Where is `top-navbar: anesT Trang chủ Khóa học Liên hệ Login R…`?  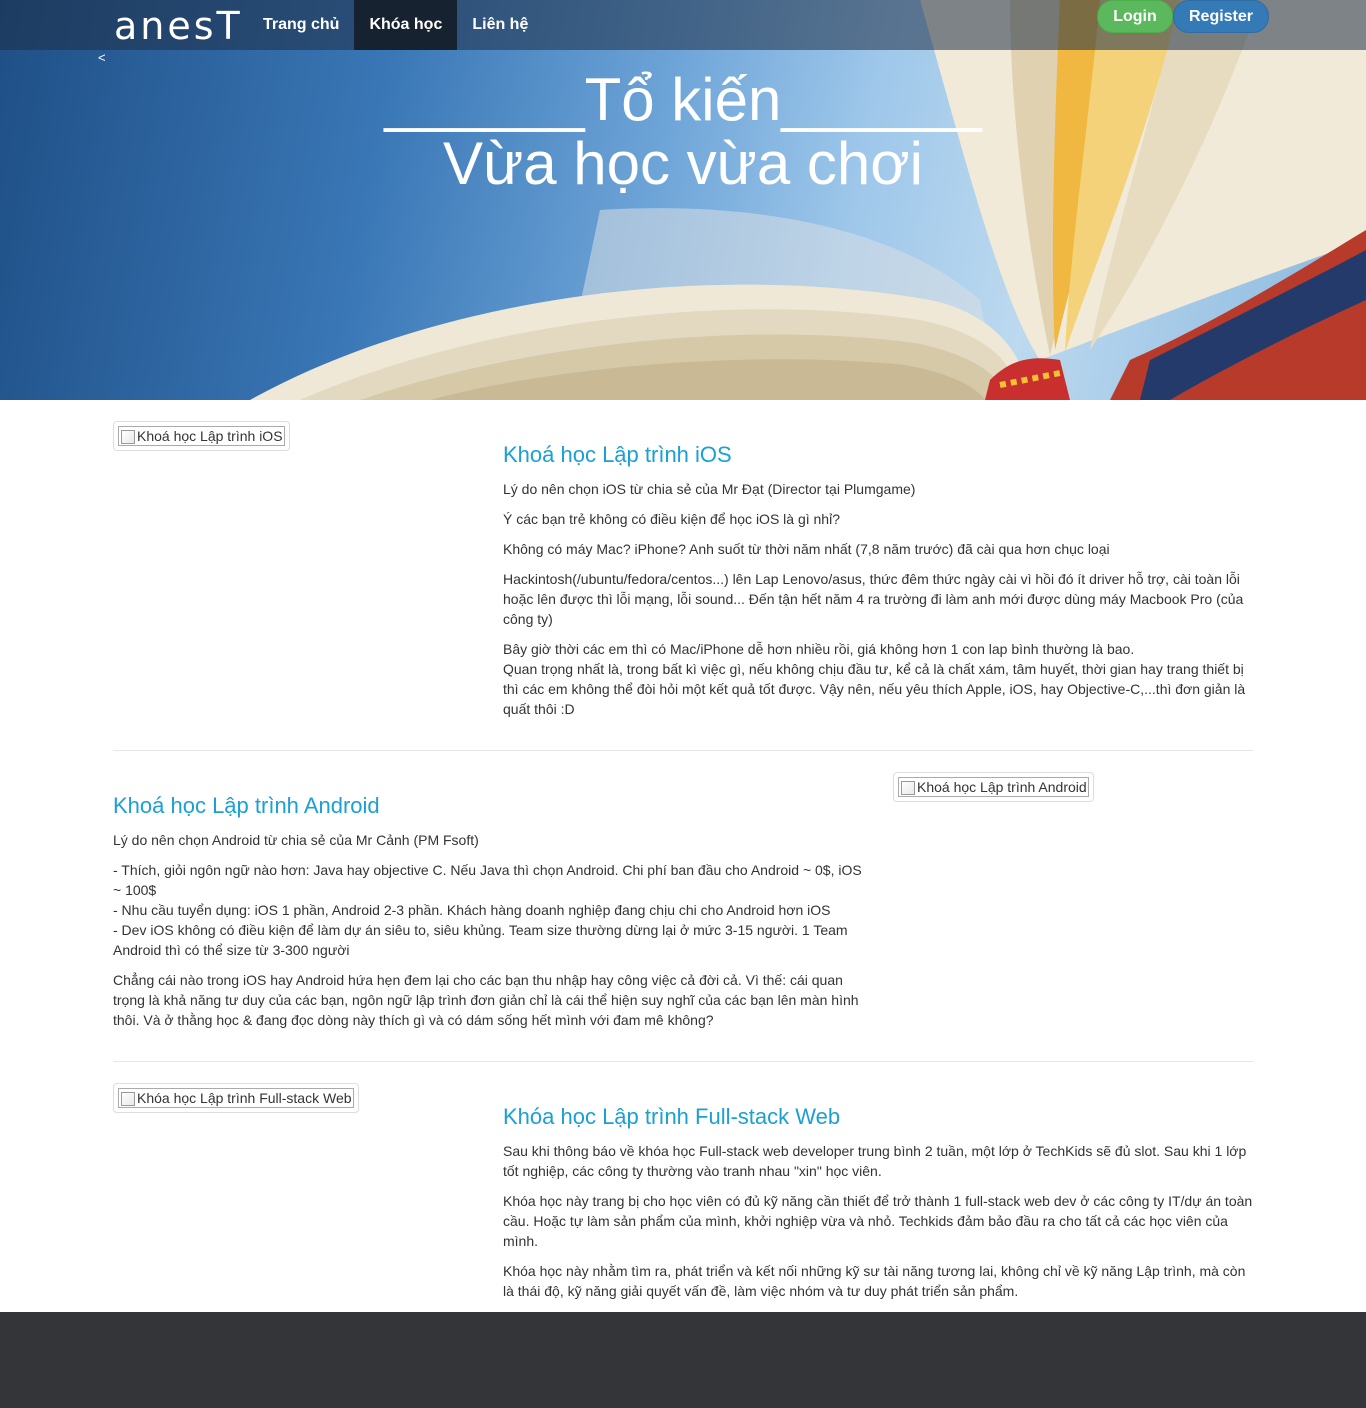
top-navbar: anesT Trang chủ Khóa học Liên hệ Login R… is located at coordinates (683, 25).